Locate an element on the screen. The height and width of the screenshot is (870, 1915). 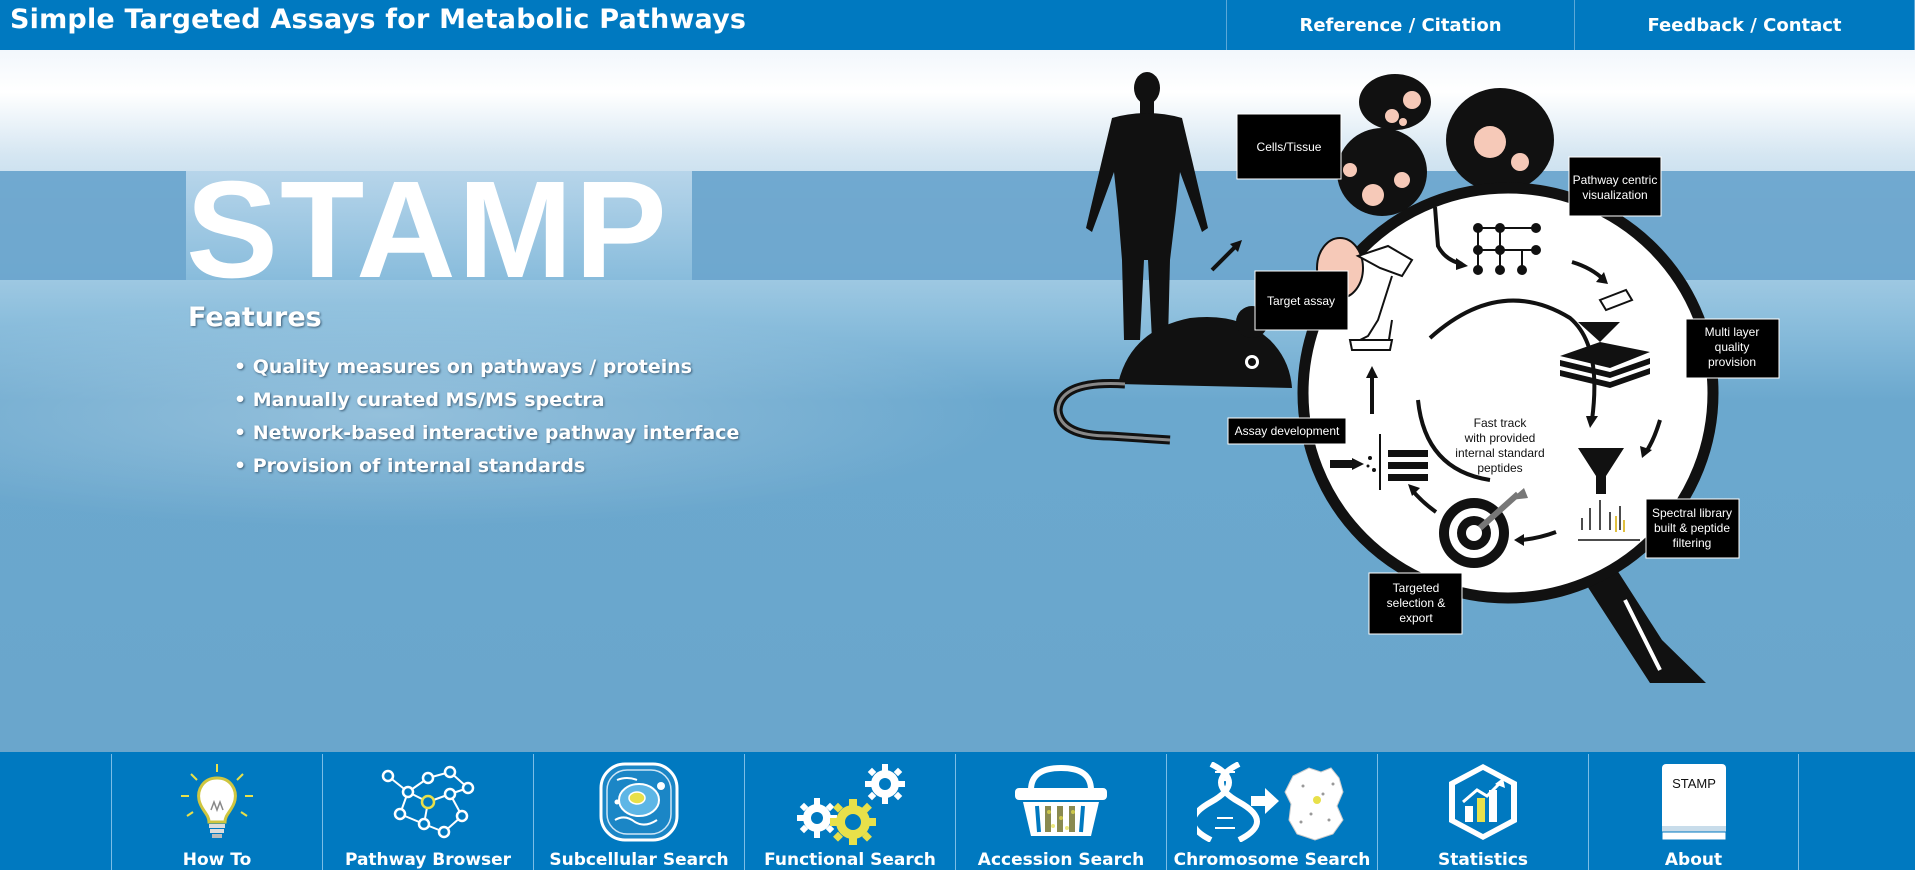
label-multi-layer-quality: Multi layer quality provision is located at coordinates (1732, 348).